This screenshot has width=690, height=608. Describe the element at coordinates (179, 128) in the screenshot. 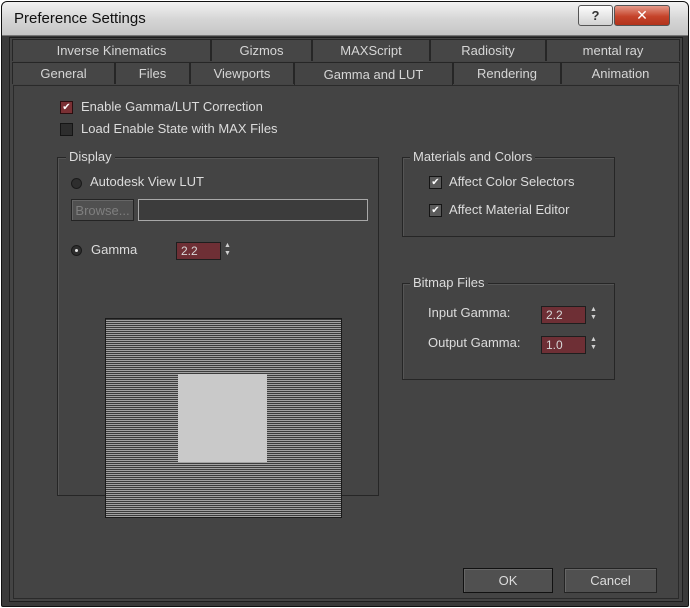

I see `load-enable-state-label: Load Enable State with MAX Files` at that location.